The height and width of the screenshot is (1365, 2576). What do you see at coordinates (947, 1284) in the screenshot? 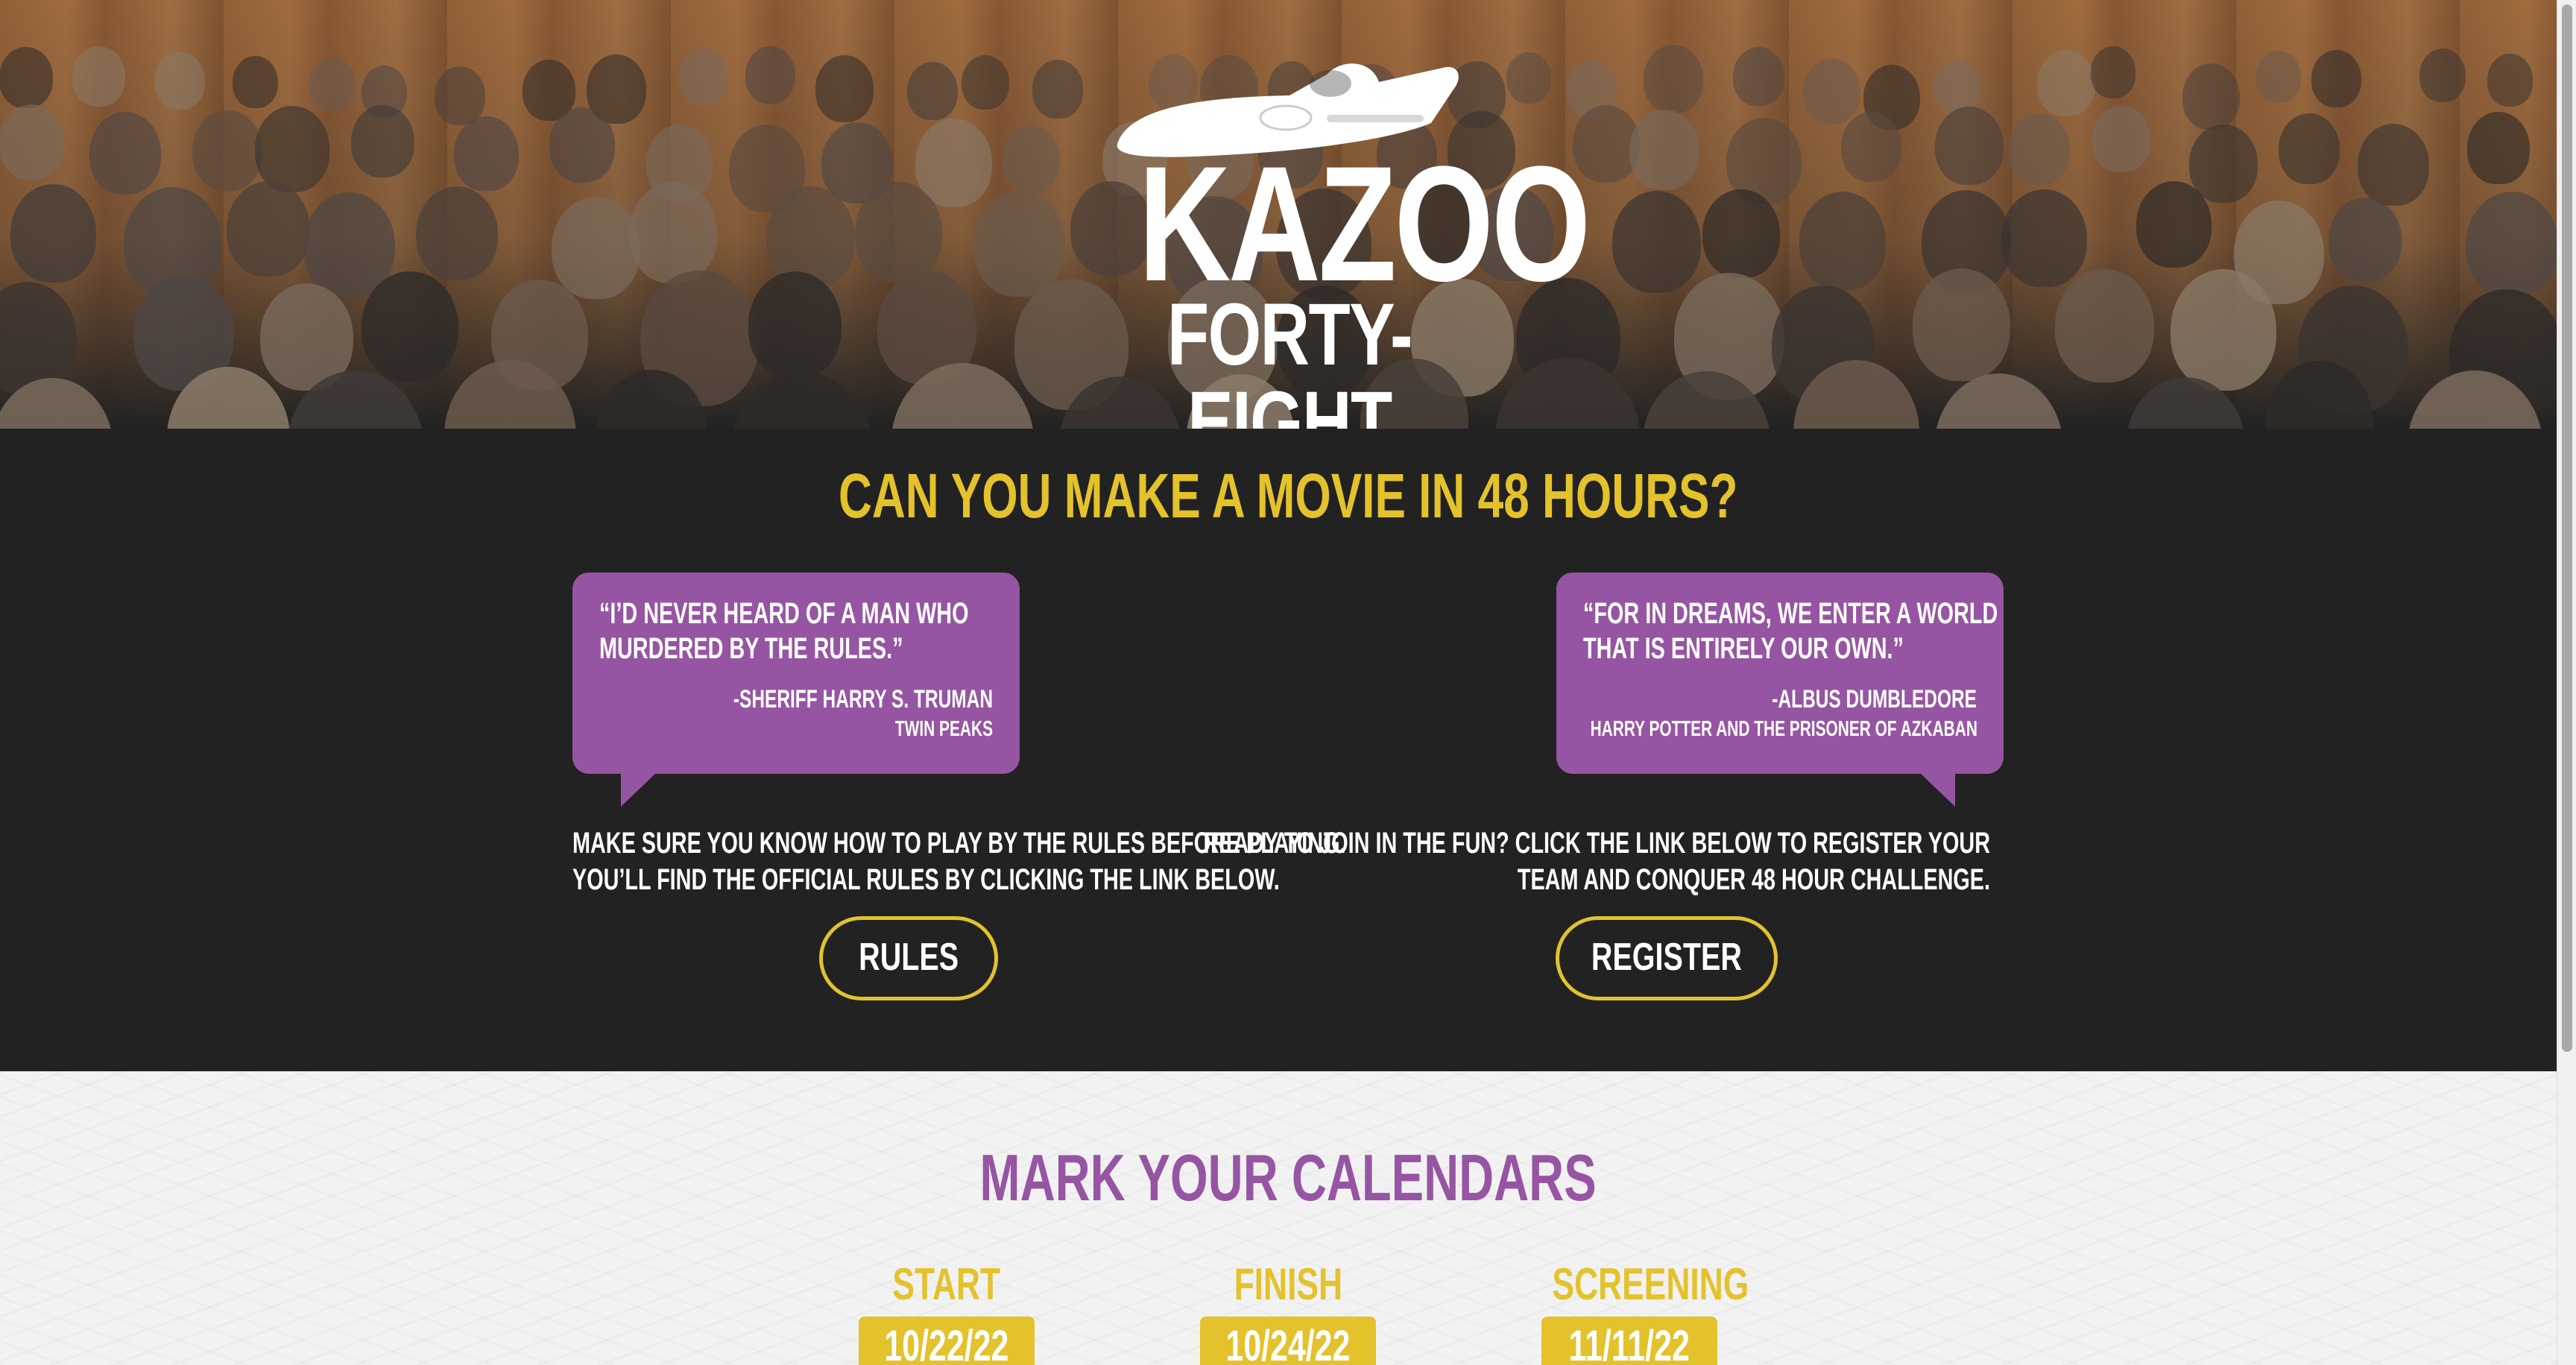
I see `date-label: START` at bounding box center [947, 1284].